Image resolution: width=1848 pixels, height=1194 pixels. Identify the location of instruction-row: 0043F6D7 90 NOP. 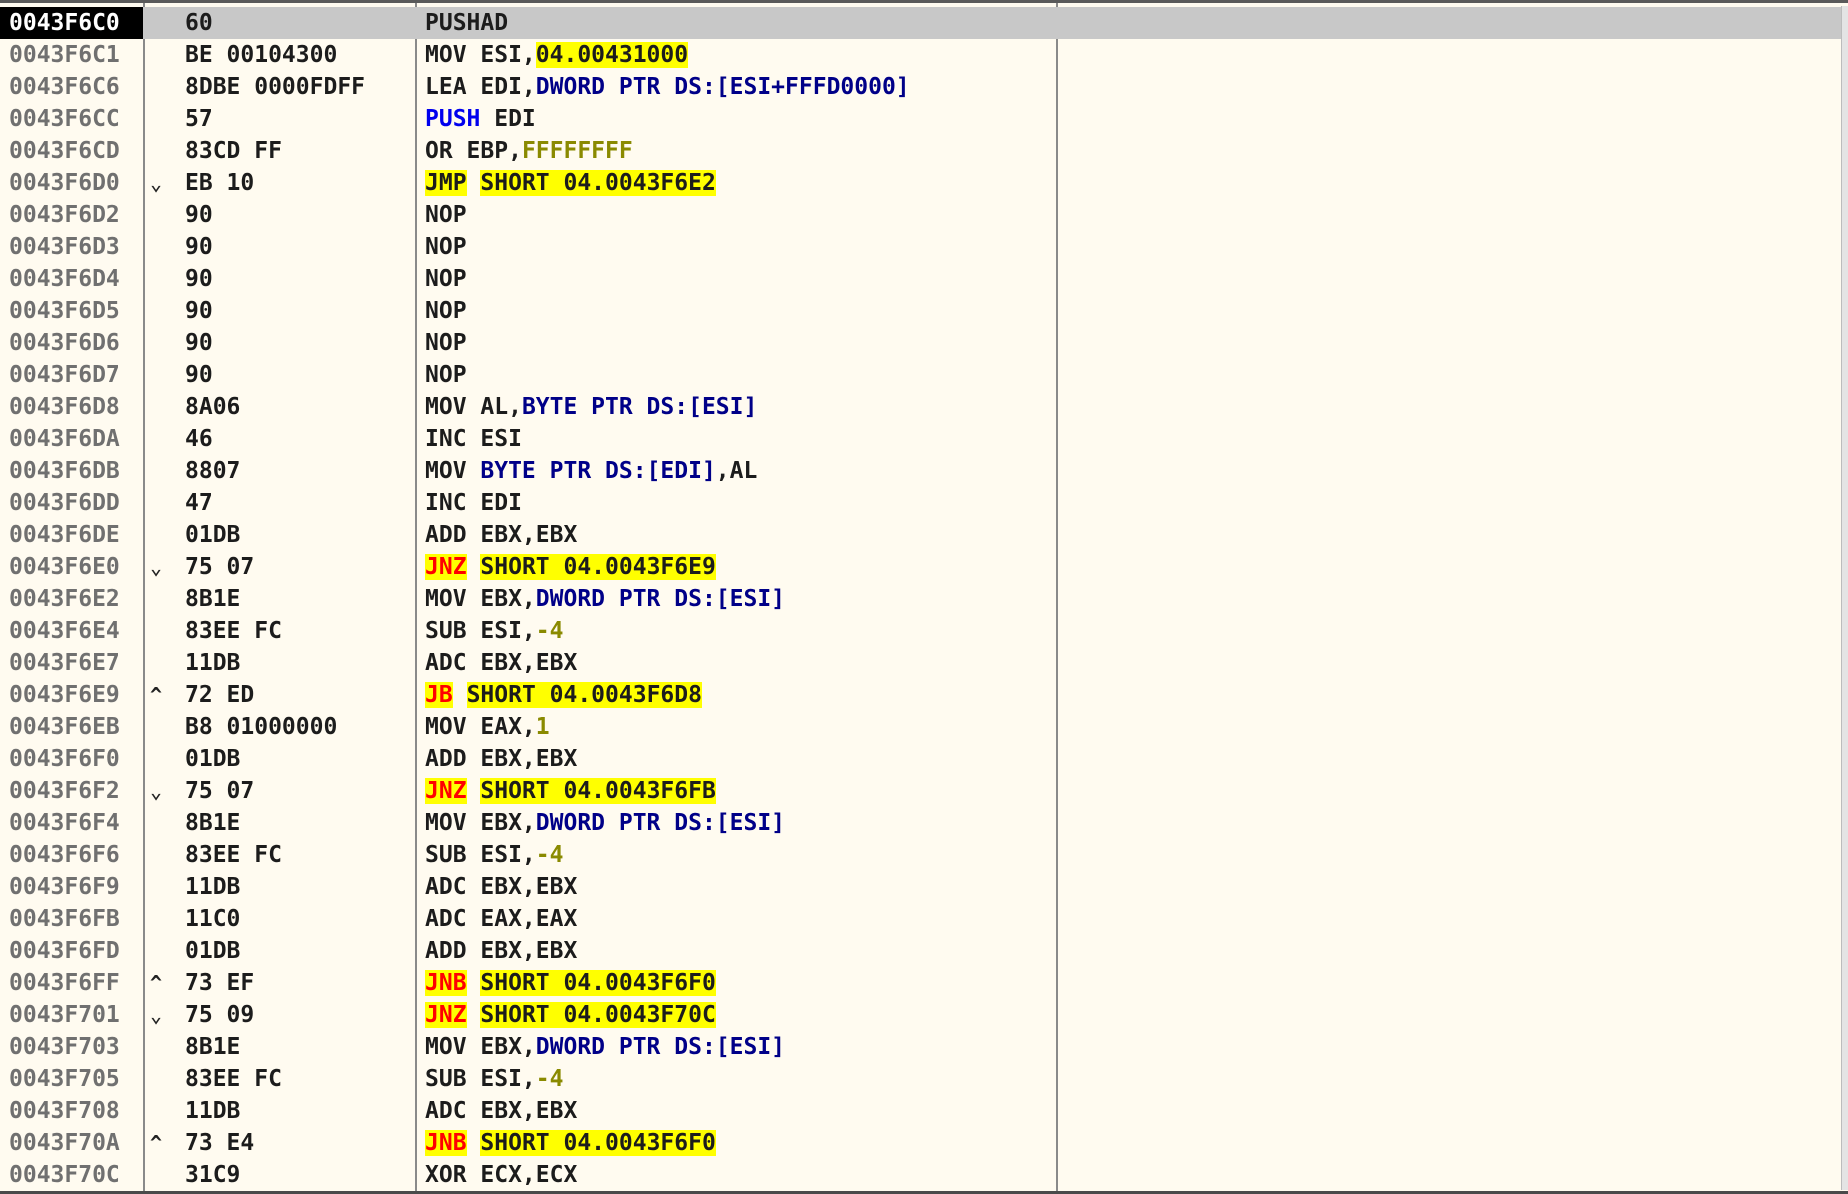
(923, 375).